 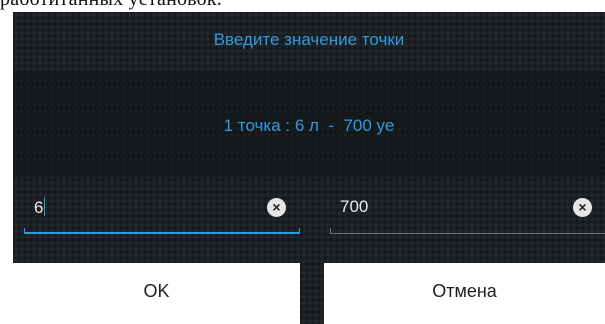 I want to click on point-summary: 1 точка : 6 л - 700 уе, so click(x=309, y=125).